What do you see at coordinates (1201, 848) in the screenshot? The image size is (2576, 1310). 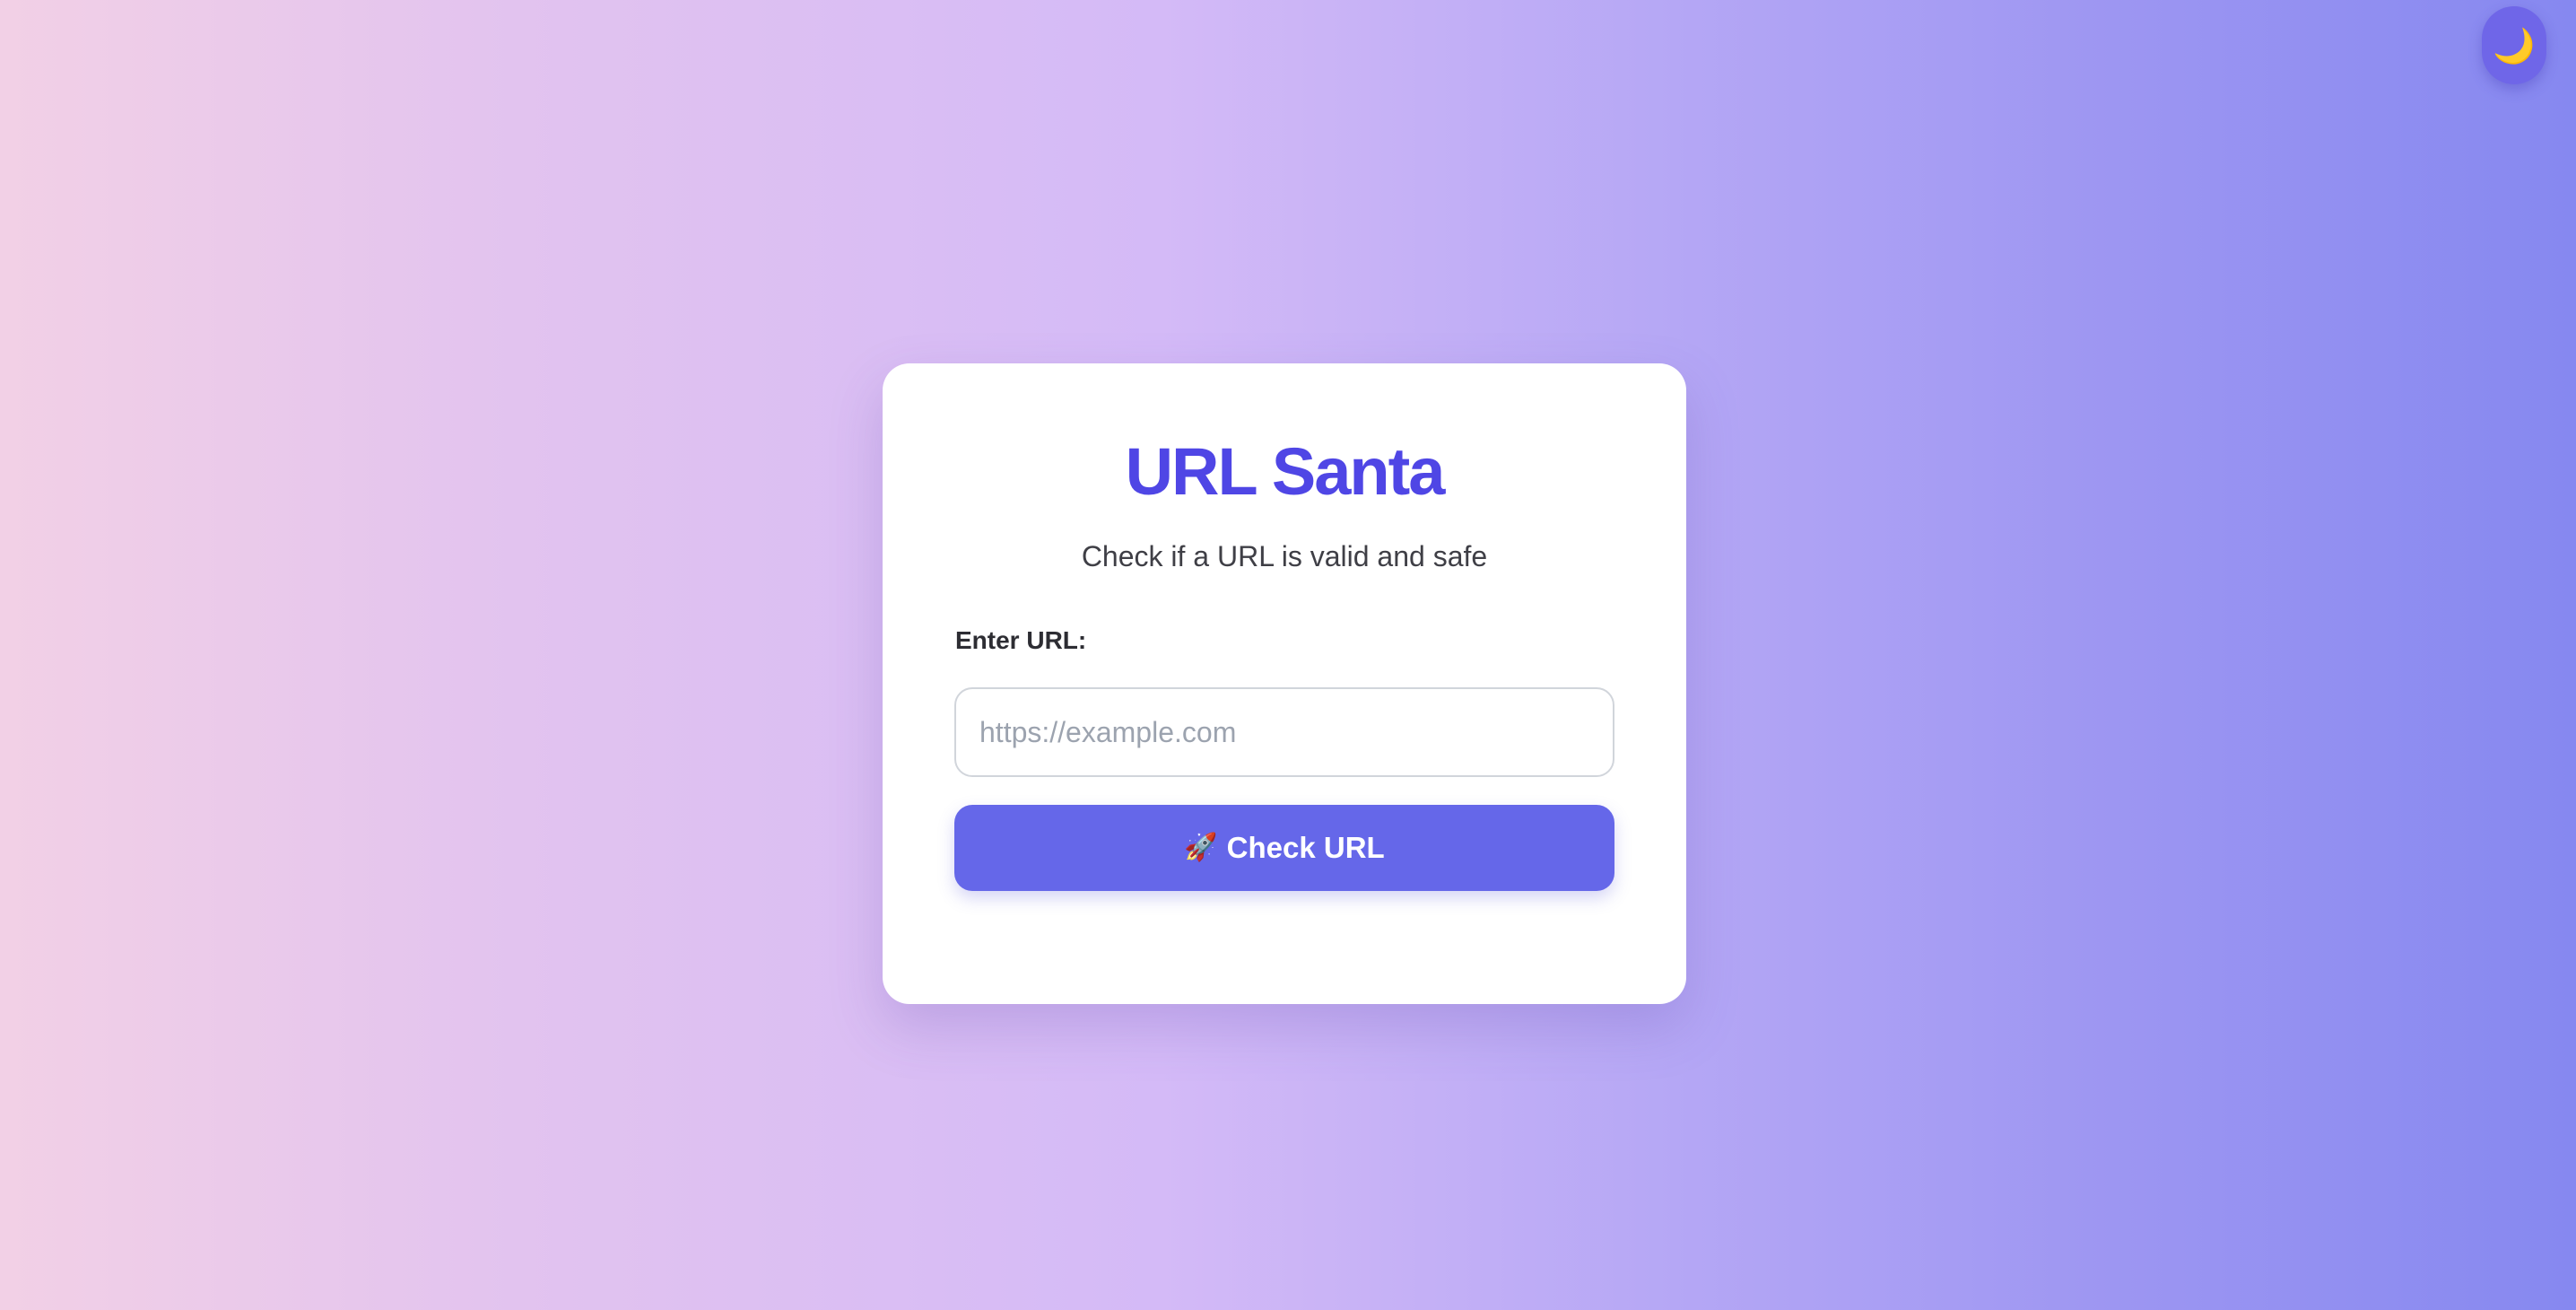 I see `rocket-icon: 🚀` at bounding box center [1201, 848].